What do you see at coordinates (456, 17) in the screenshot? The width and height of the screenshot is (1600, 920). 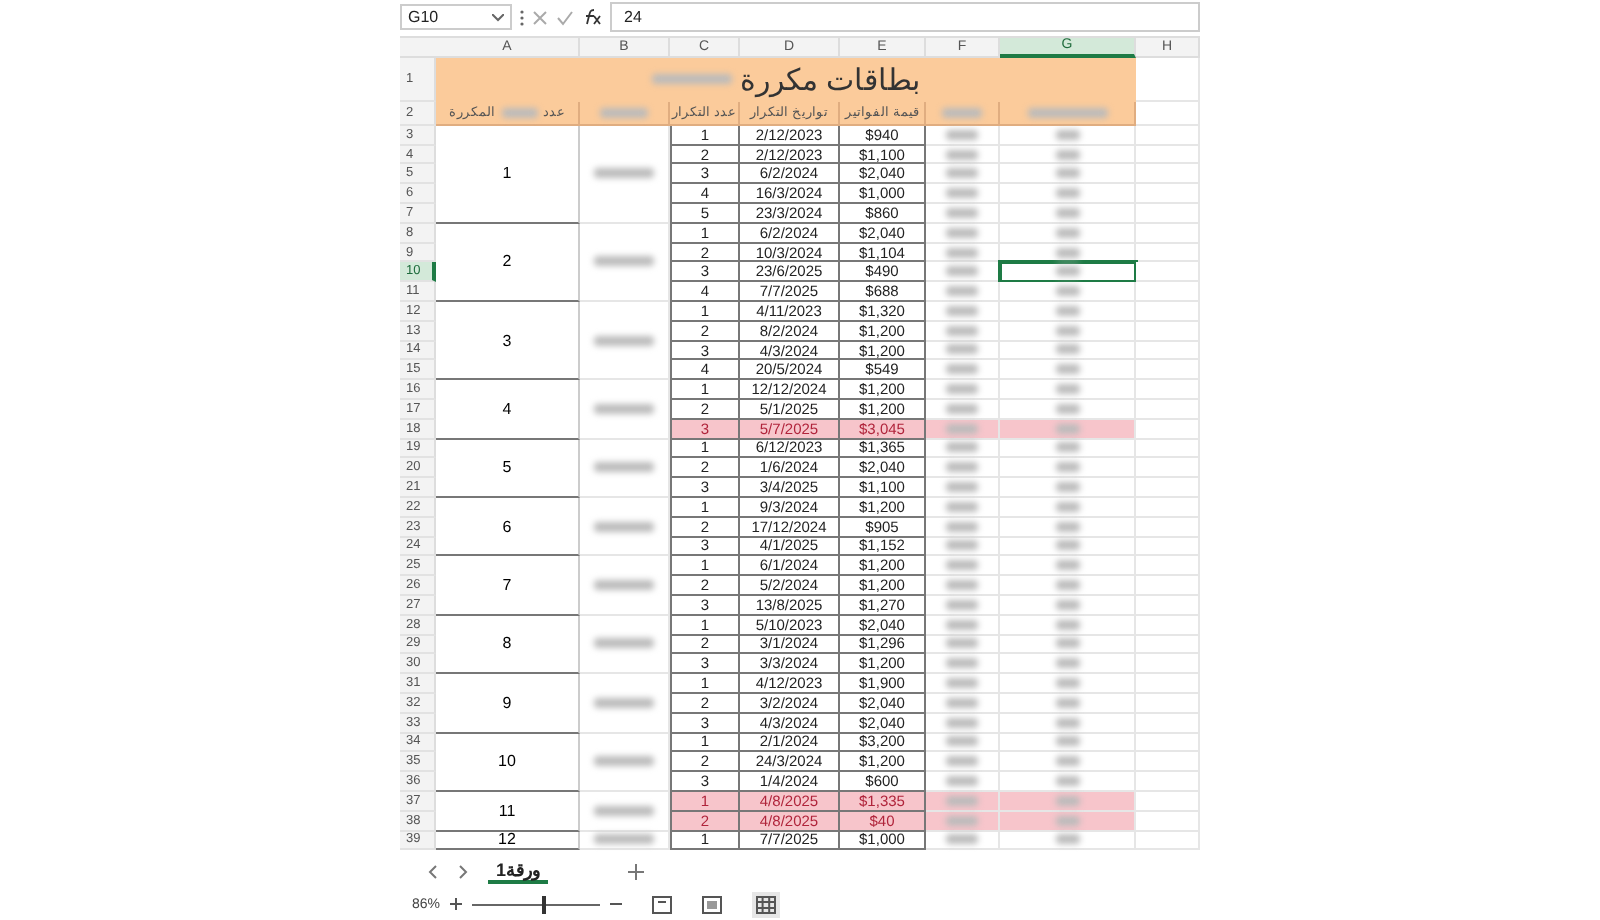 I see `name-box: G10` at bounding box center [456, 17].